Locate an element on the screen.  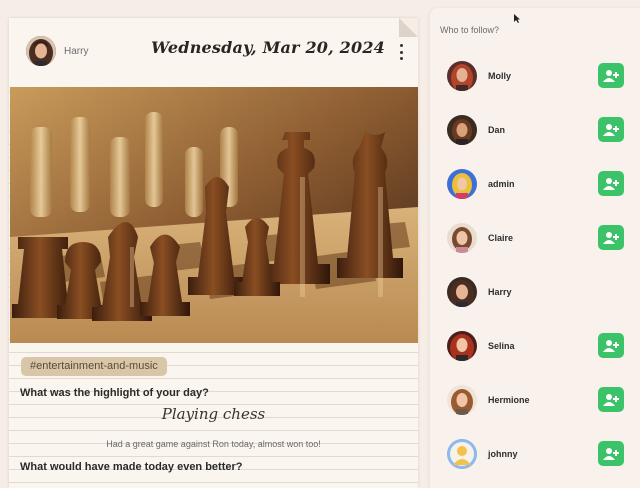
panel-title: Who to follow? is located at coordinates (470, 30).